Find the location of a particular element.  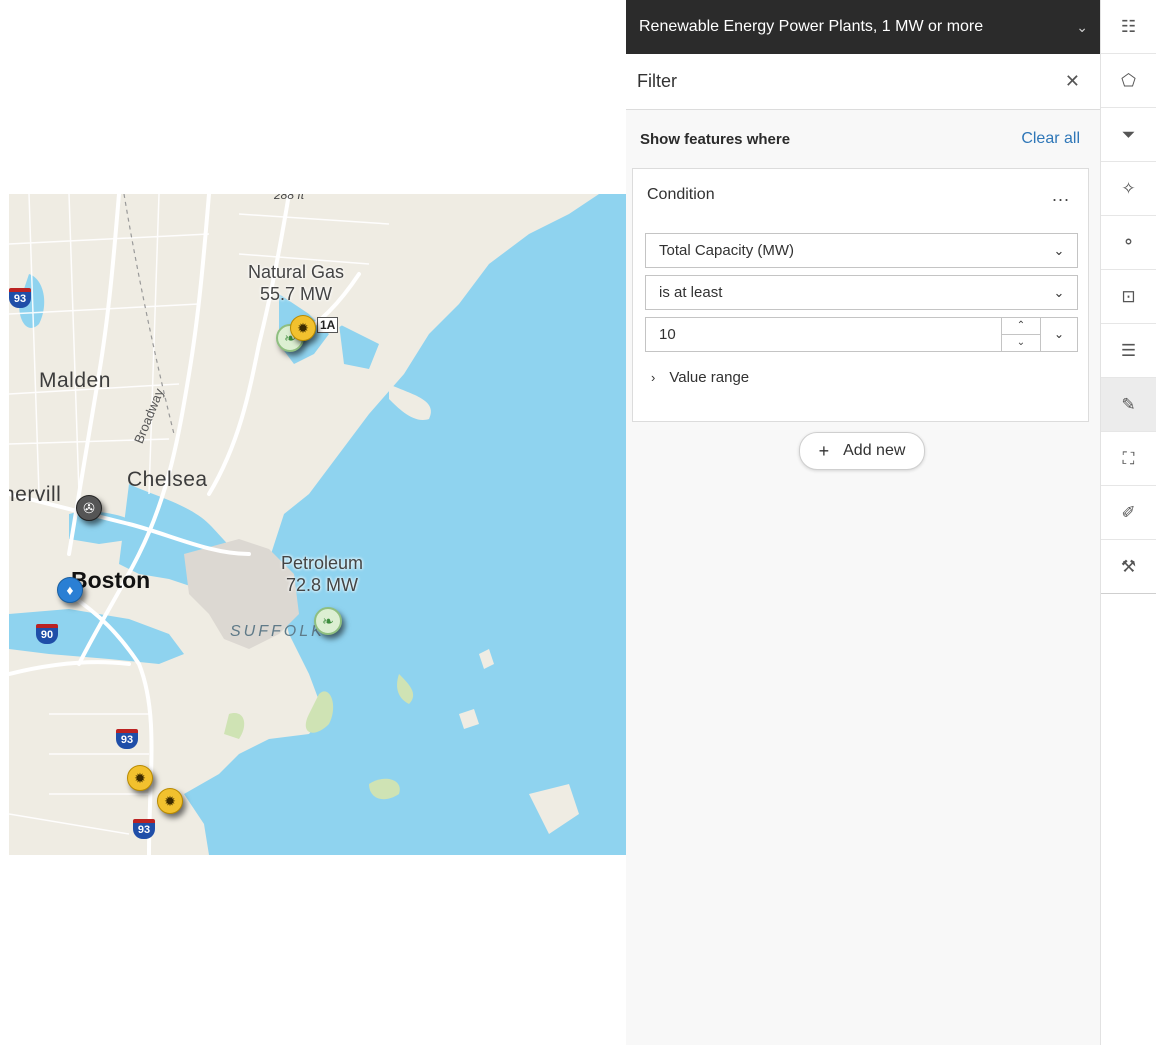

add-new-button: + Add new is located at coordinates (862, 451).